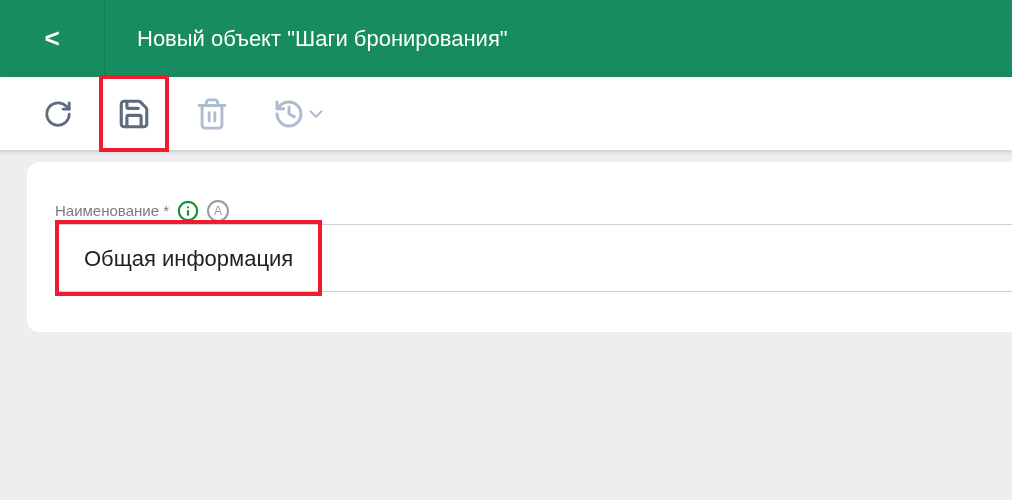 This screenshot has height=500, width=1012. What do you see at coordinates (212, 113) in the screenshot?
I see `trash-icon` at bounding box center [212, 113].